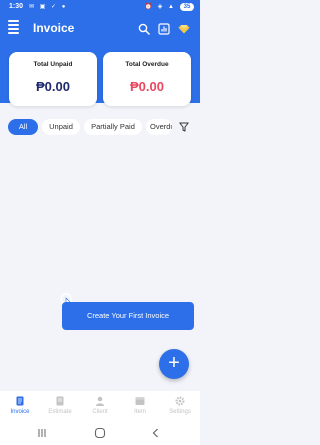 The height and width of the screenshot is (445, 320). Describe the element at coordinates (147, 64) in the screenshot. I see `total-overdue-label: Total Overdue` at that location.